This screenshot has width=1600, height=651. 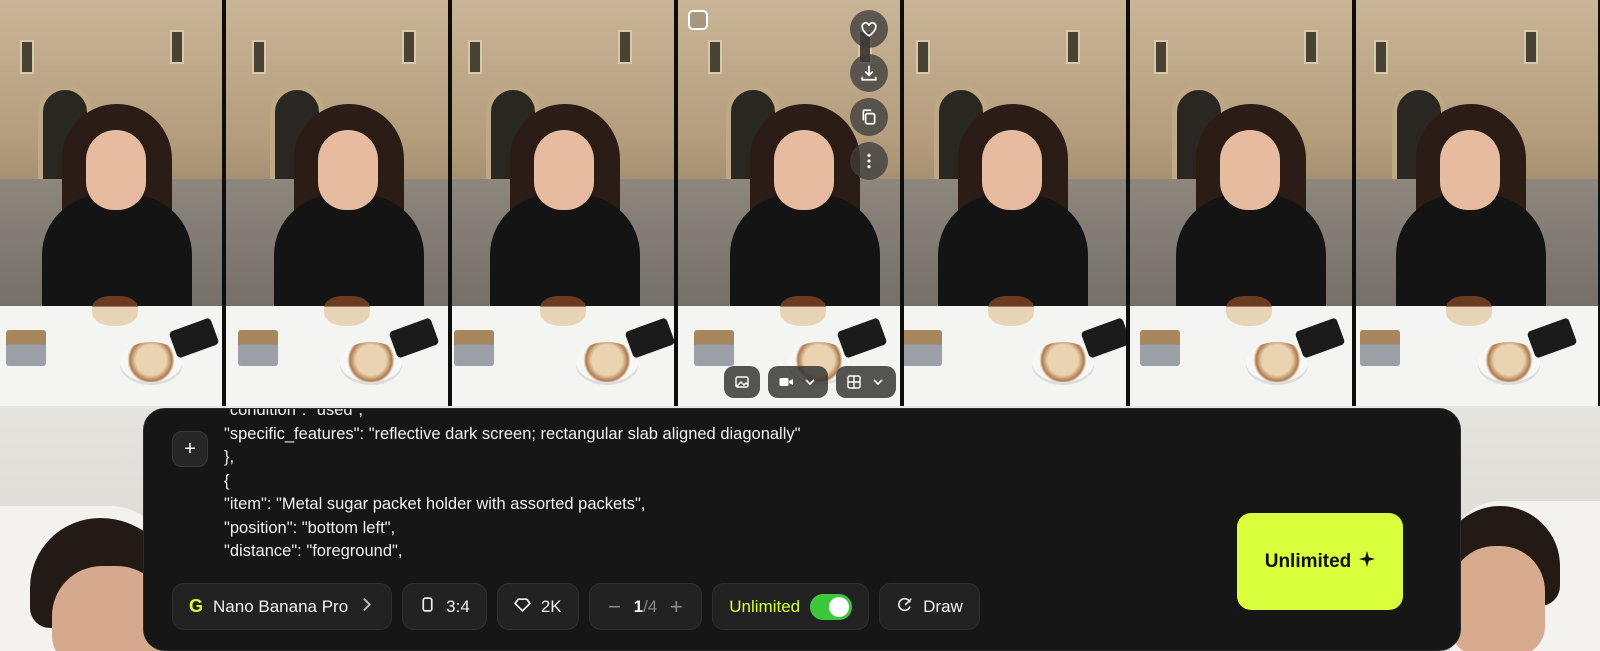 What do you see at coordinates (522, 607) in the screenshot?
I see `diamond-icon` at bounding box center [522, 607].